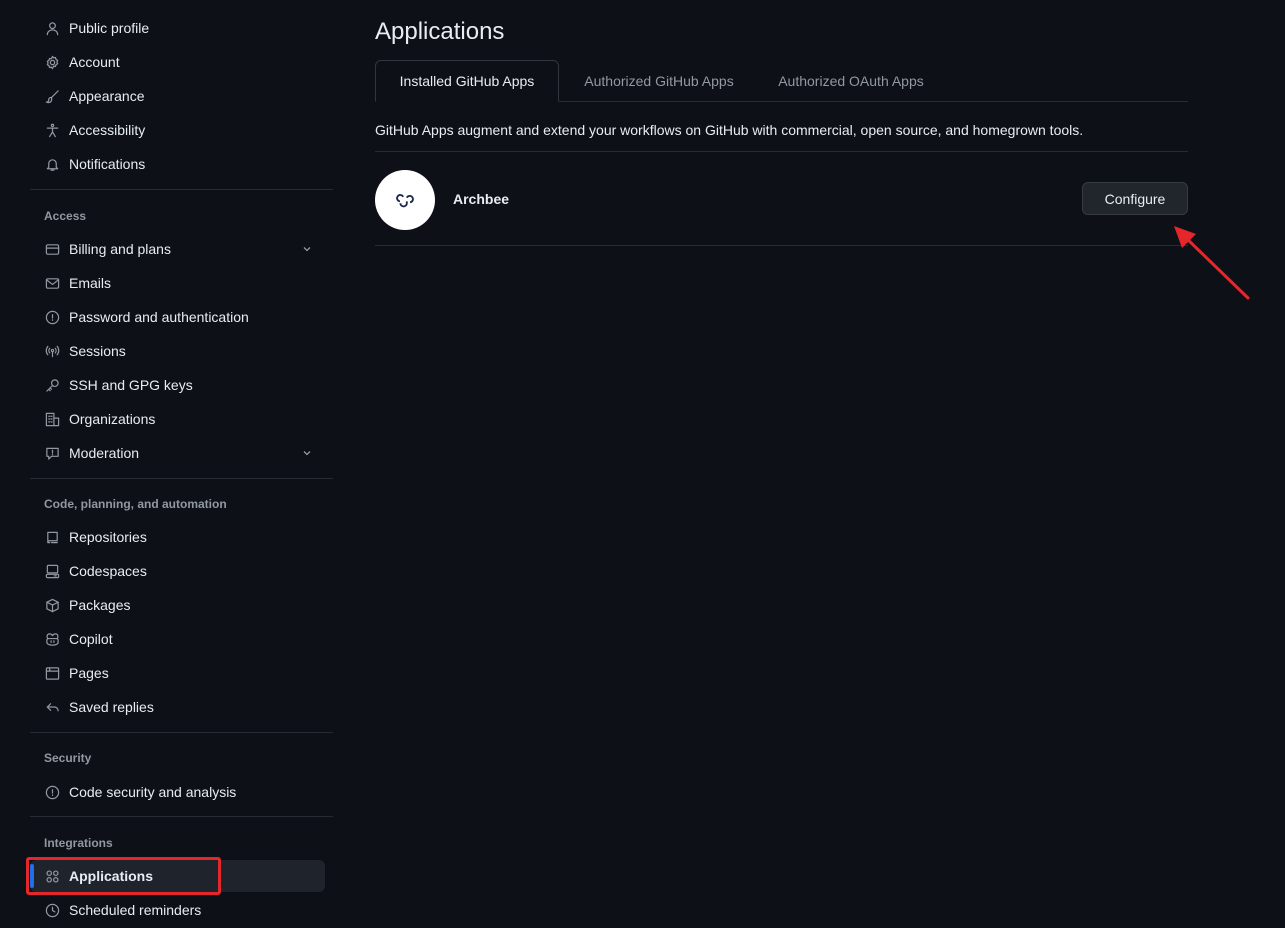 This screenshot has width=1285, height=928. I want to click on sidebar-item-ssh-gpg-keys: SSH and GPG keys, so click(177, 385).